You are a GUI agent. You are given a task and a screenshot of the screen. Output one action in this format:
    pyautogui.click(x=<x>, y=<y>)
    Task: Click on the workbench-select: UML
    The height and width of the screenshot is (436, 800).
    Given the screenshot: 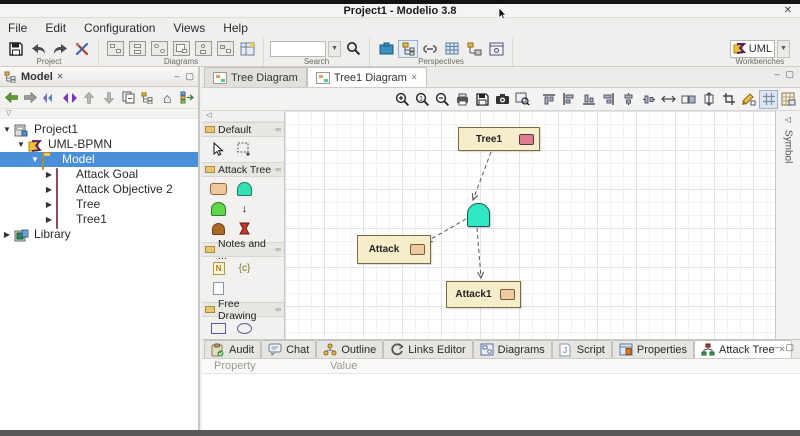 What is the action you would take?
    pyautogui.click(x=752, y=48)
    